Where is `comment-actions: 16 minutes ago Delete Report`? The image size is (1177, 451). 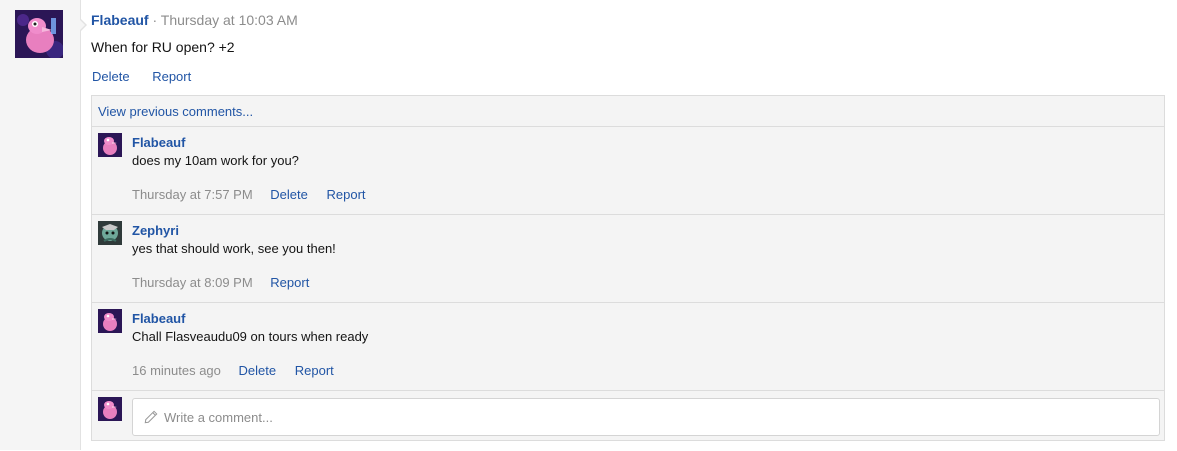
comment-actions: 16 minutes ago Delete Report is located at coordinates (240, 370).